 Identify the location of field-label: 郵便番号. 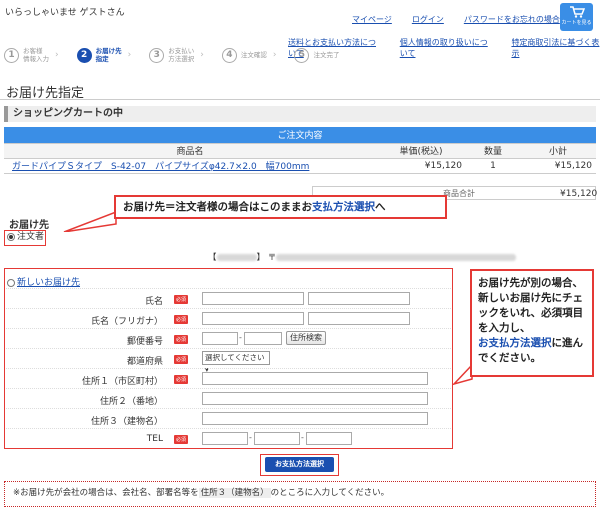
(144, 342).